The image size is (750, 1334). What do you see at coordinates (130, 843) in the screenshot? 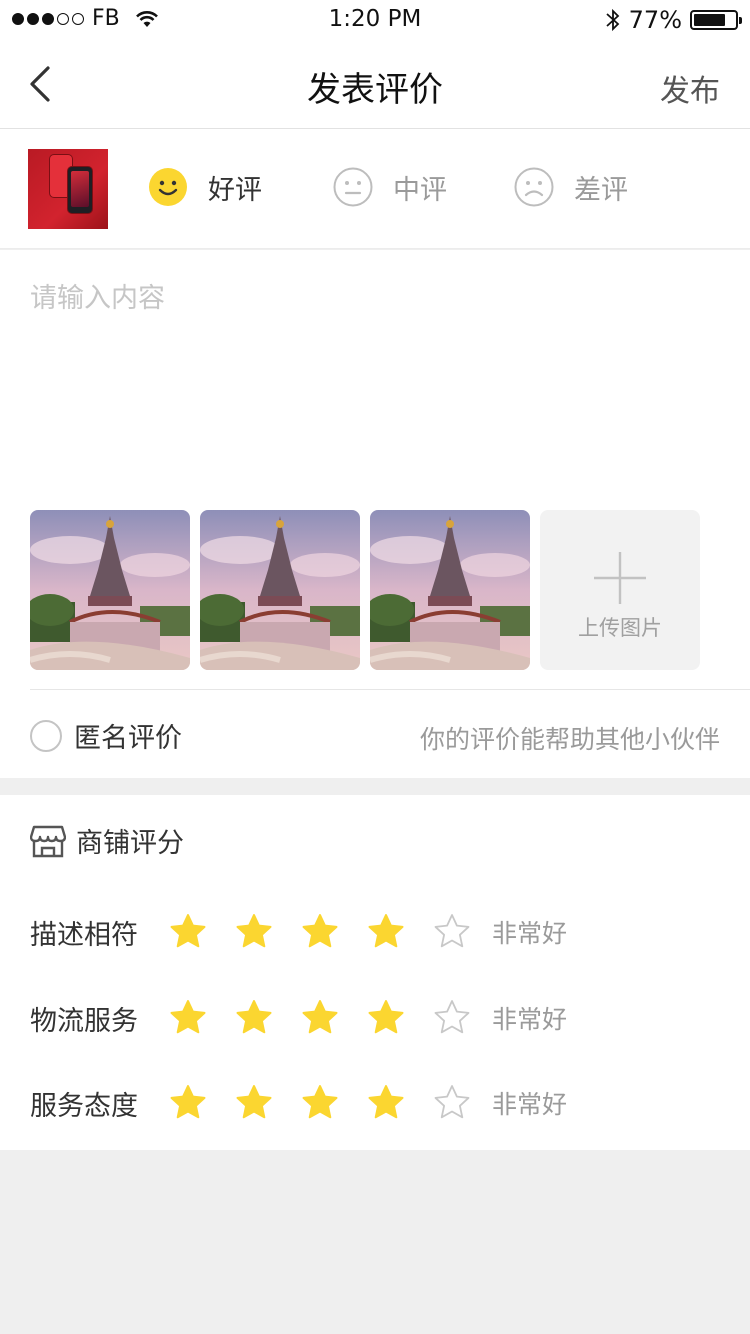
I see `shop-score-title: 商铺评分` at bounding box center [130, 843].